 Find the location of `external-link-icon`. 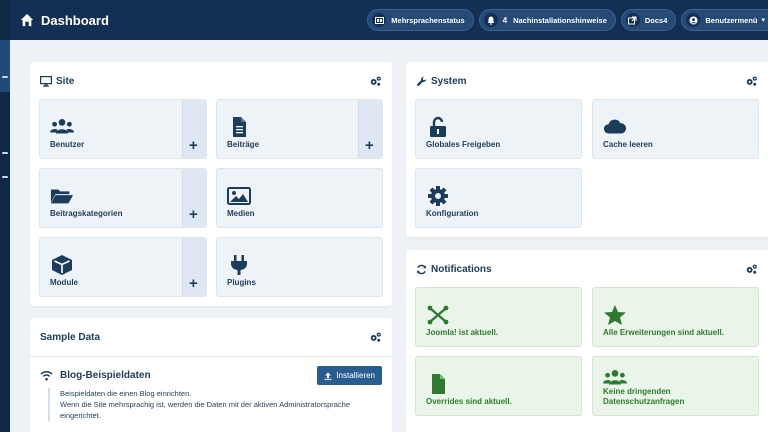

external-link-icon is located at coordinates (632, 20).